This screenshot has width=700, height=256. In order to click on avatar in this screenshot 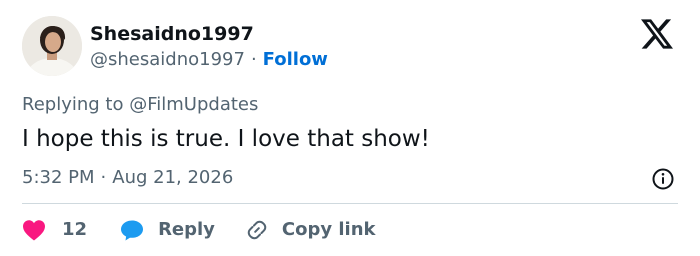, I will do `click(52, 46)`.